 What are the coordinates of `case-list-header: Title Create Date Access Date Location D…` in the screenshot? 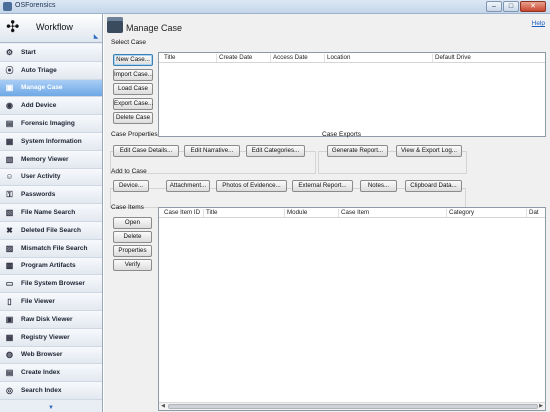 It's located at (352, 58).